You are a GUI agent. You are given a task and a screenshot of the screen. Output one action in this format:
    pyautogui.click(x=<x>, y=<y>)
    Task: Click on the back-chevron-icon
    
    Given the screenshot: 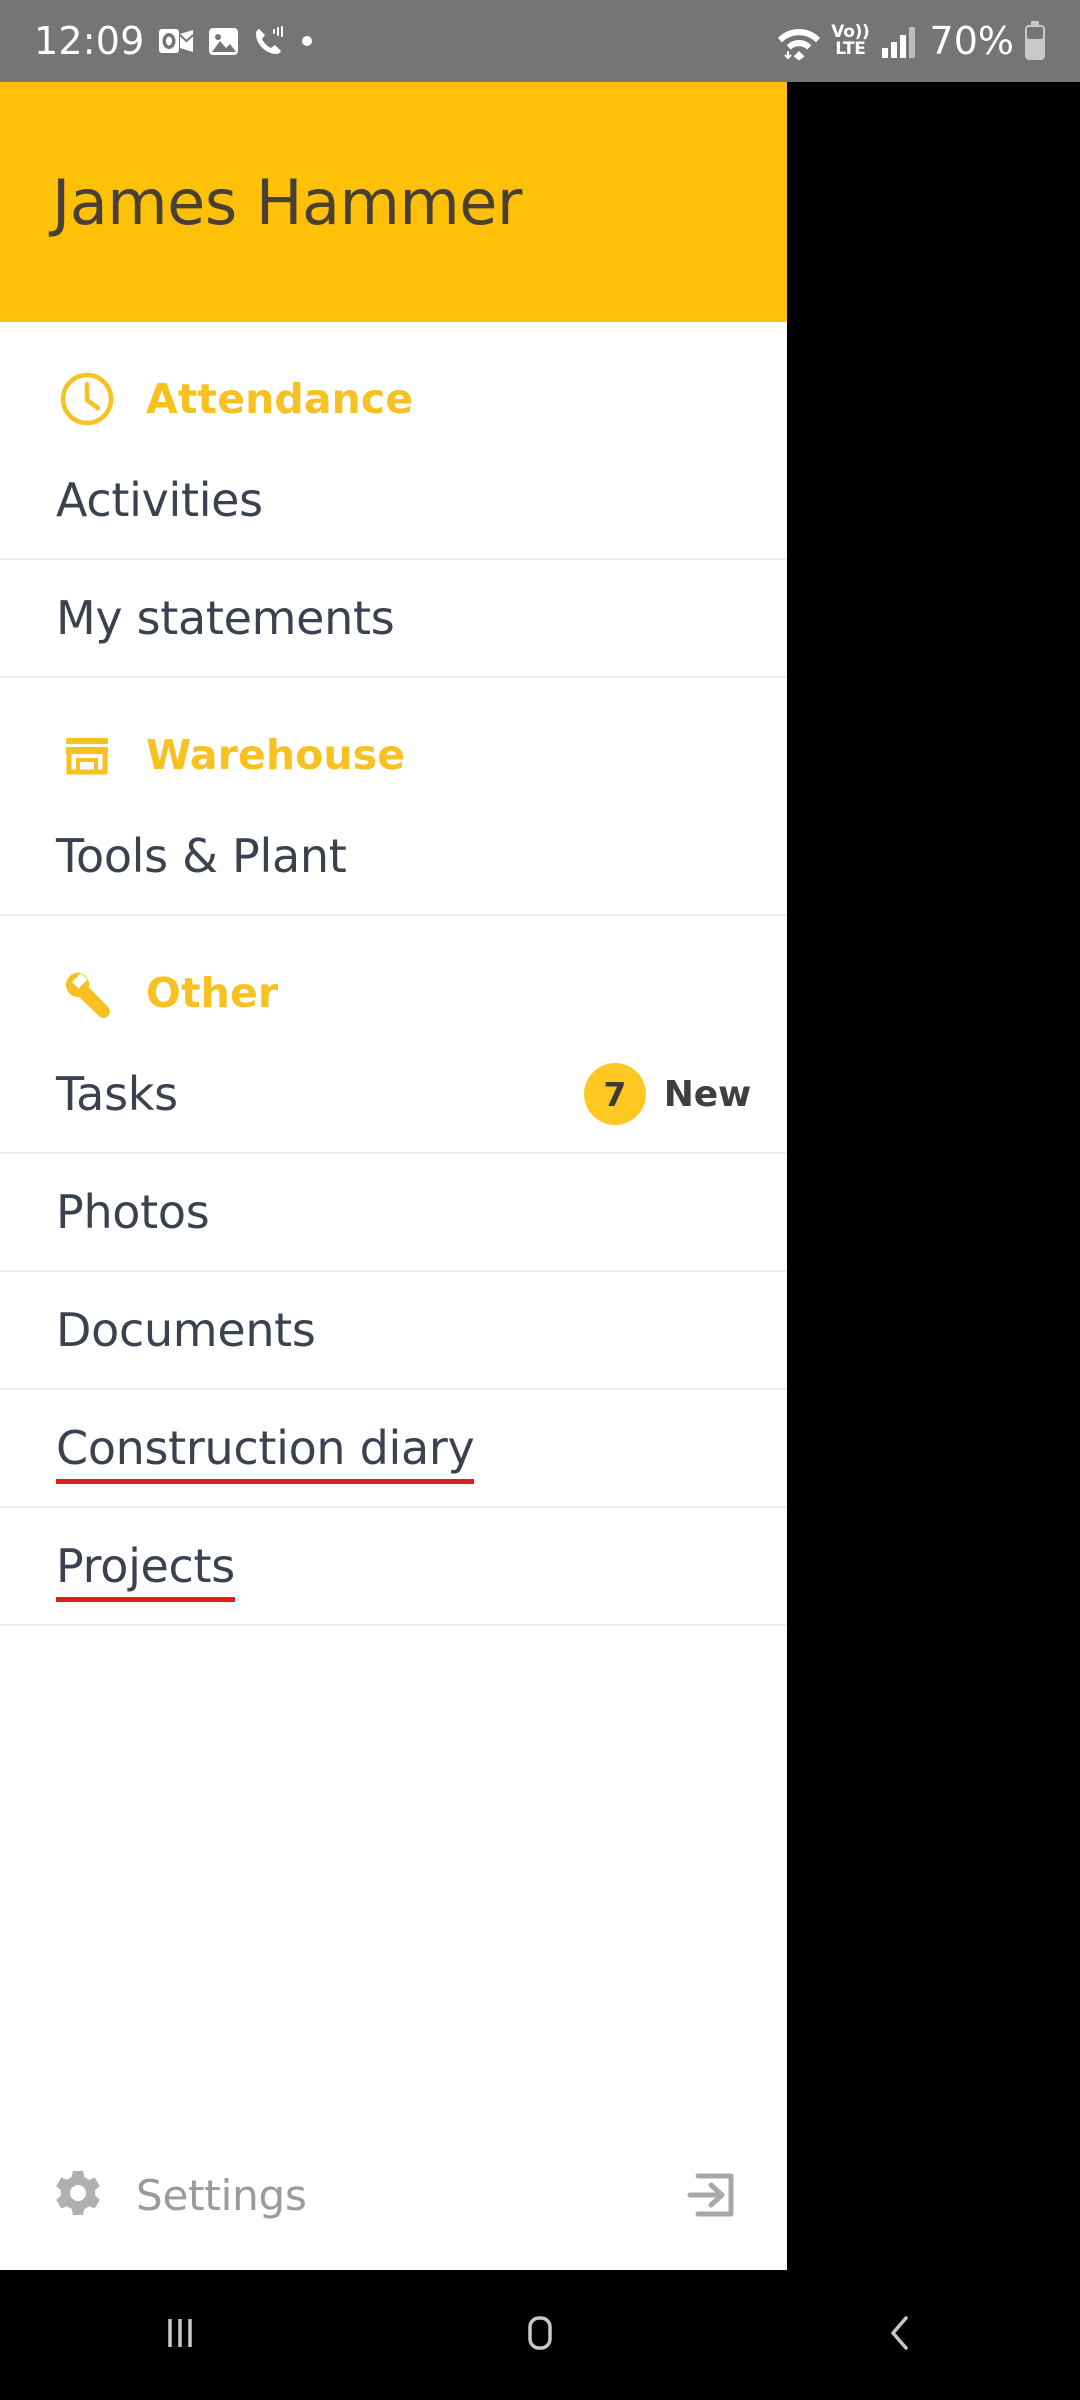 What is the action you would take?
    pyautogui.click(x=900, y=2335)
    